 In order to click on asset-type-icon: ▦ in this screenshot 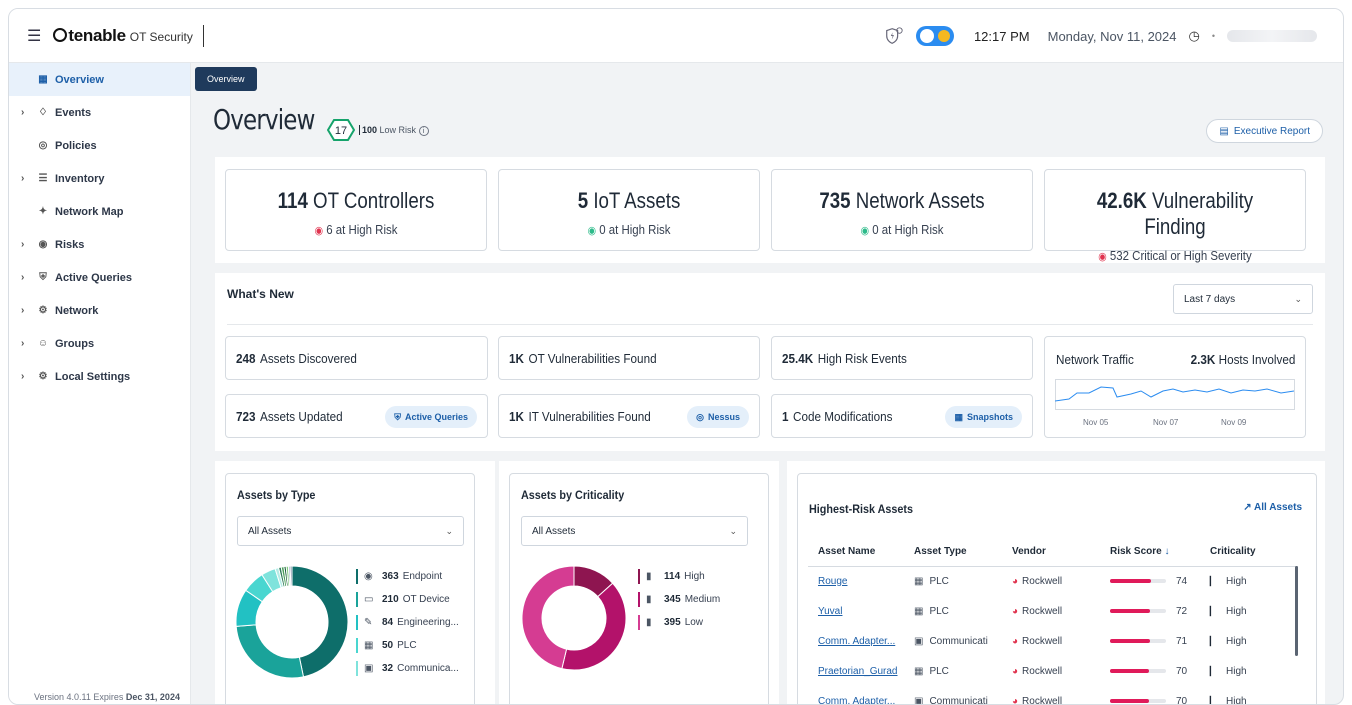, I will do `click(919, 581)`.